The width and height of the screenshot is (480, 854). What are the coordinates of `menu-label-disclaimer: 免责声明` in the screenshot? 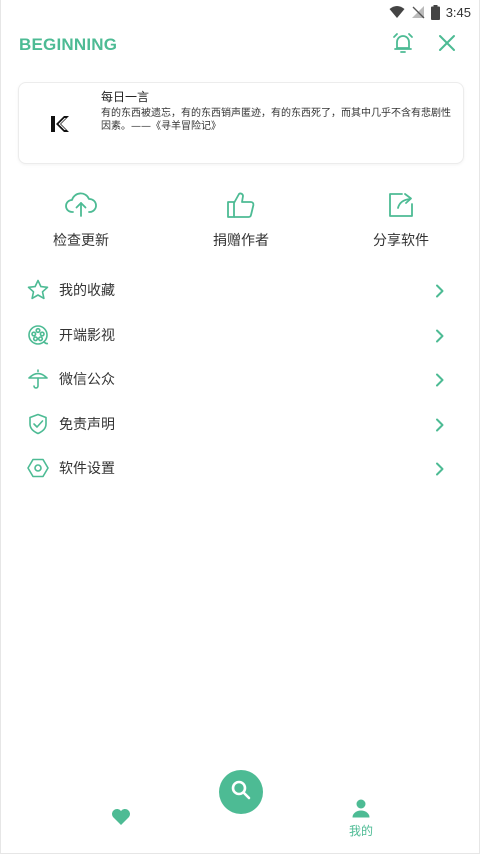 It's located at (87, 424).